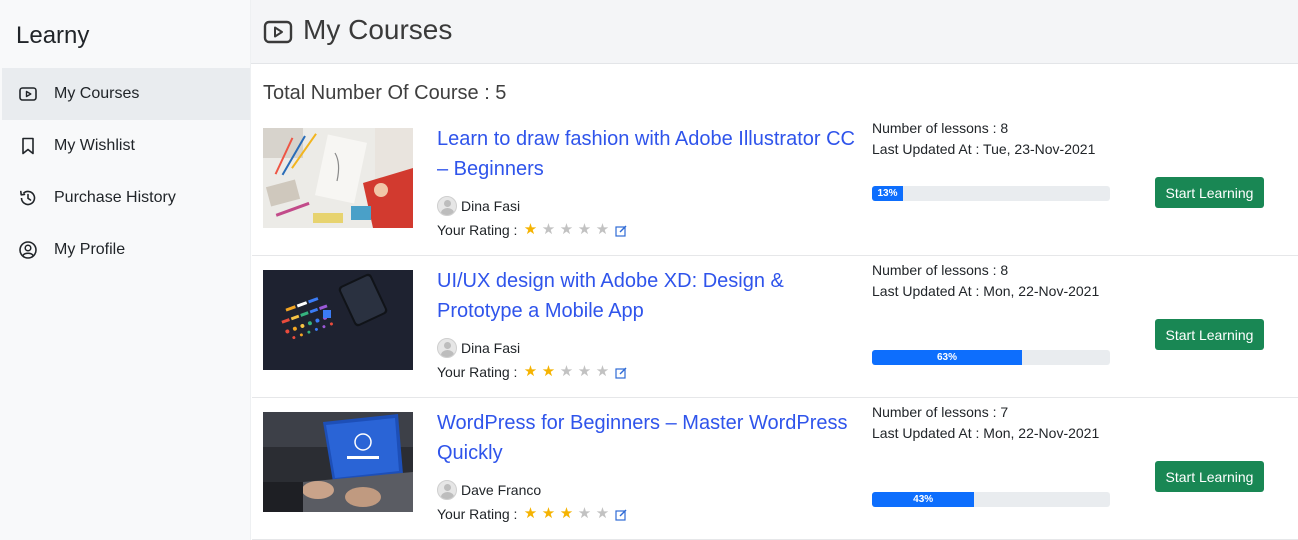 Image resolution: width=1298 pixels, height=540 pixels. I want to click on instructor: Dave Franco, so click(489, 490).